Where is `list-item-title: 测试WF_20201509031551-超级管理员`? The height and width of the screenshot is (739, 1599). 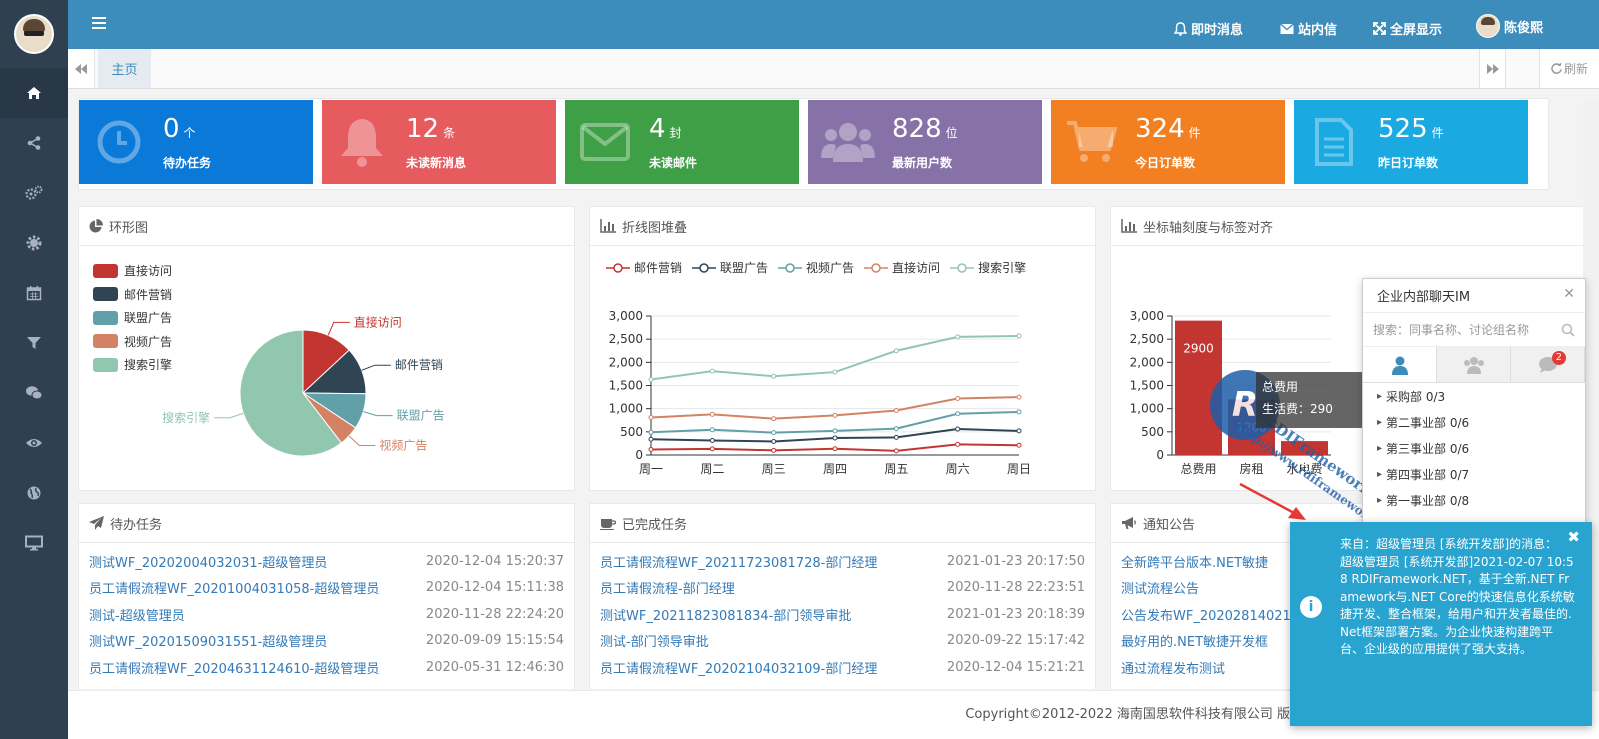 list-item-title: 测试WF_20201509031551-超级管理员 is located at coordinates (208, 640).